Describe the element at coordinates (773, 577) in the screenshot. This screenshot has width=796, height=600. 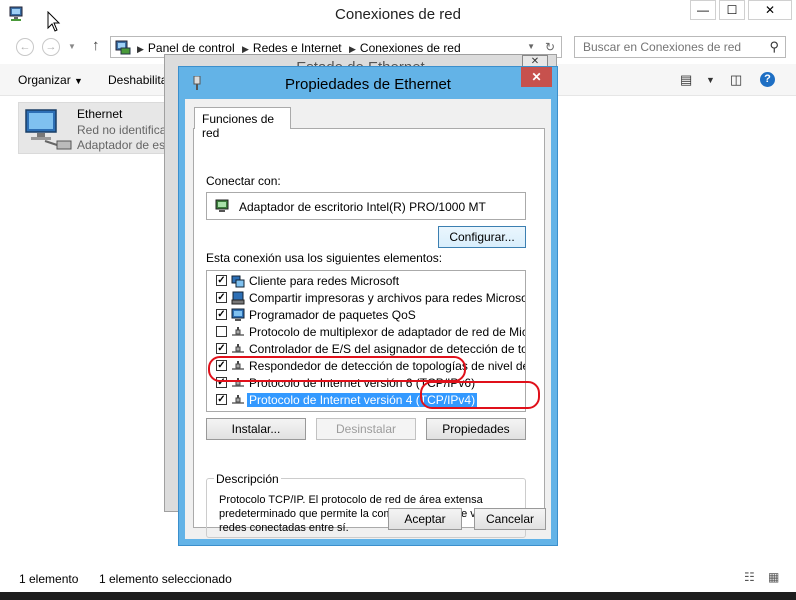
I see `large-icons-view-icon: ▦` at that location.